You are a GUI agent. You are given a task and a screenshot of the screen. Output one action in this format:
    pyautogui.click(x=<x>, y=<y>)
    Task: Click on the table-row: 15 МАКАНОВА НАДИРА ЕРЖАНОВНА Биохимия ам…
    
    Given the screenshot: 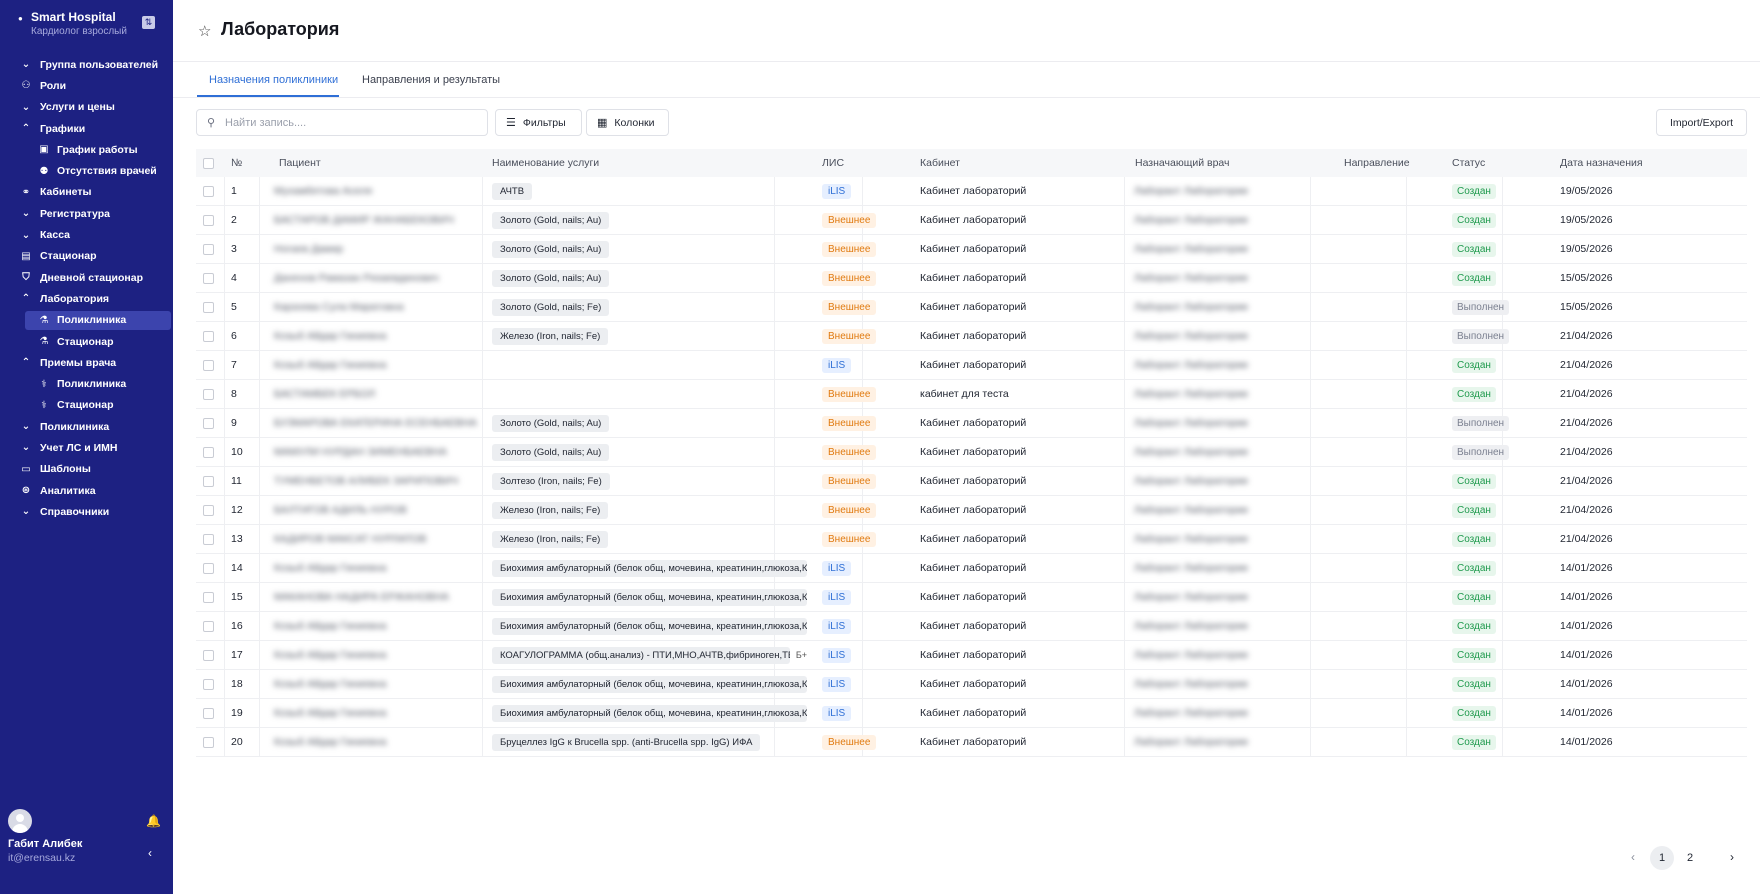 What is the action you would take?
    pyautogui.click(x=971, y=597)
    